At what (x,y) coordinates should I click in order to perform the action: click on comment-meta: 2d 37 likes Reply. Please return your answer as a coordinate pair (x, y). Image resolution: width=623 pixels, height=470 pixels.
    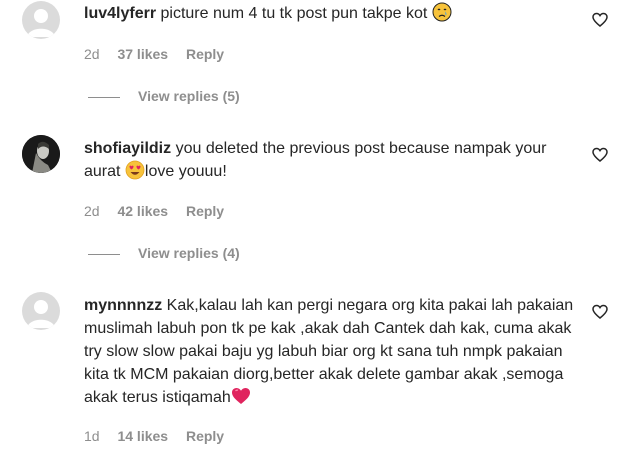
    Looking at the image, I should click on (154, 54).